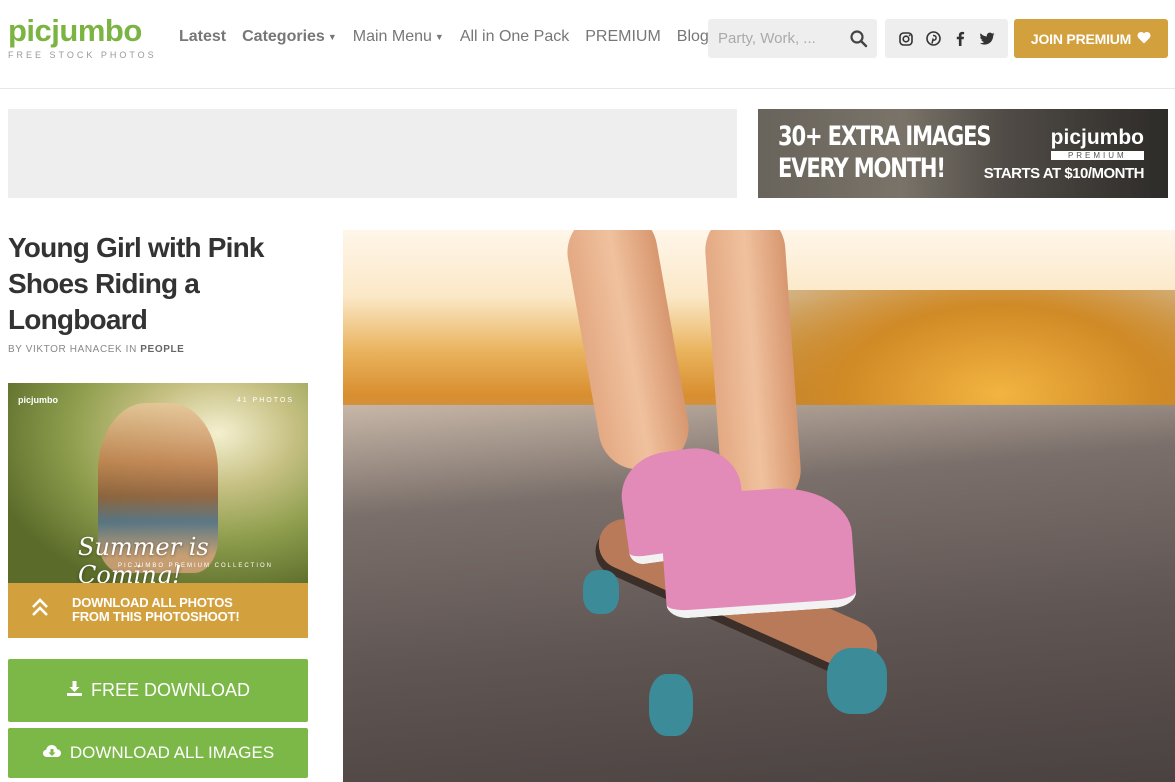 This screenshot has width=1175, height=782. I want to click on download-photoshoot-line2: FROM THIS PHOTOSHOOT!, so click(156, 616).